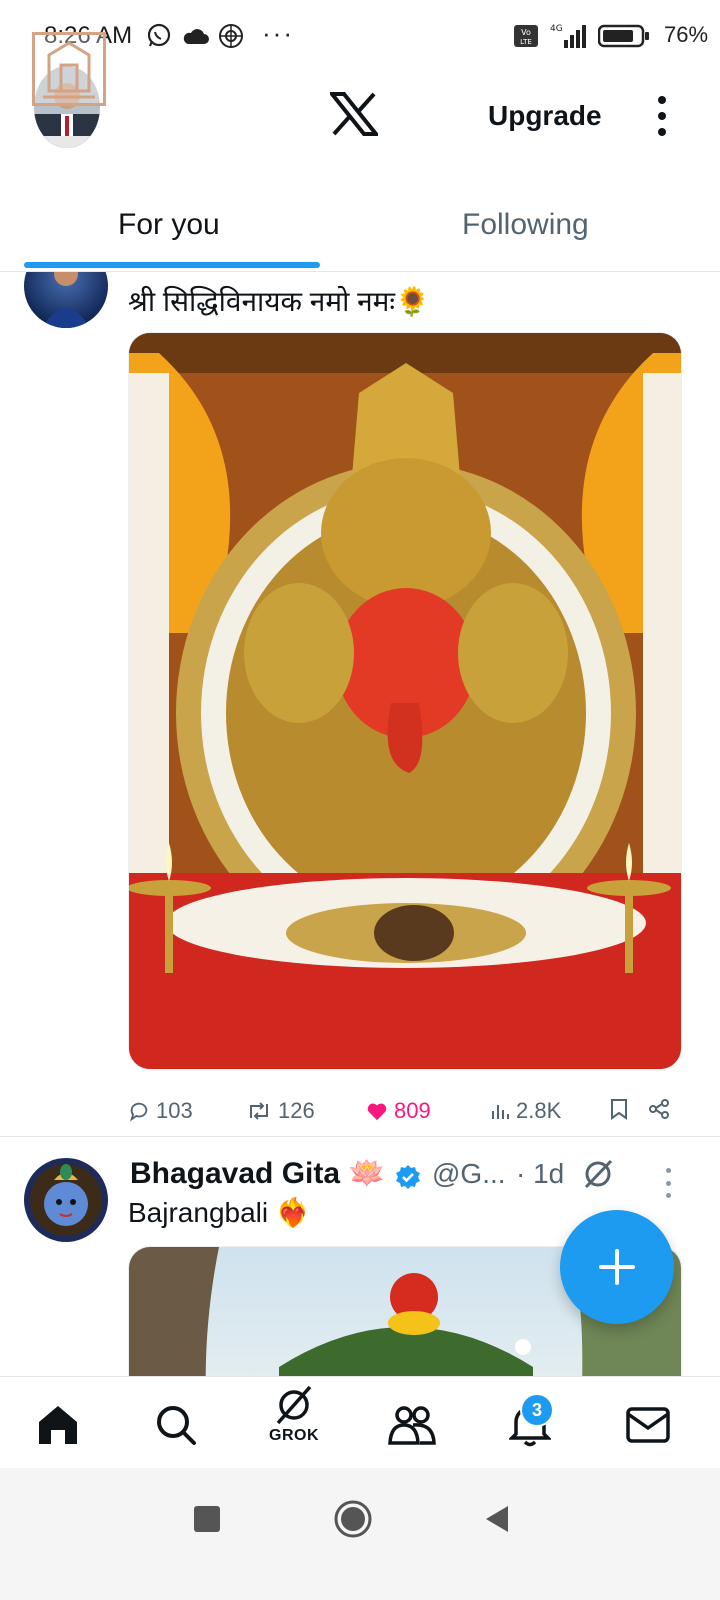 The image size is (720, 1600). What do you see at coordinates (279, 301) in the screenshot?
I see `post-text: श्री सिद्धिविनायक नमो नमः🌻` at bounding box center [279, 301].